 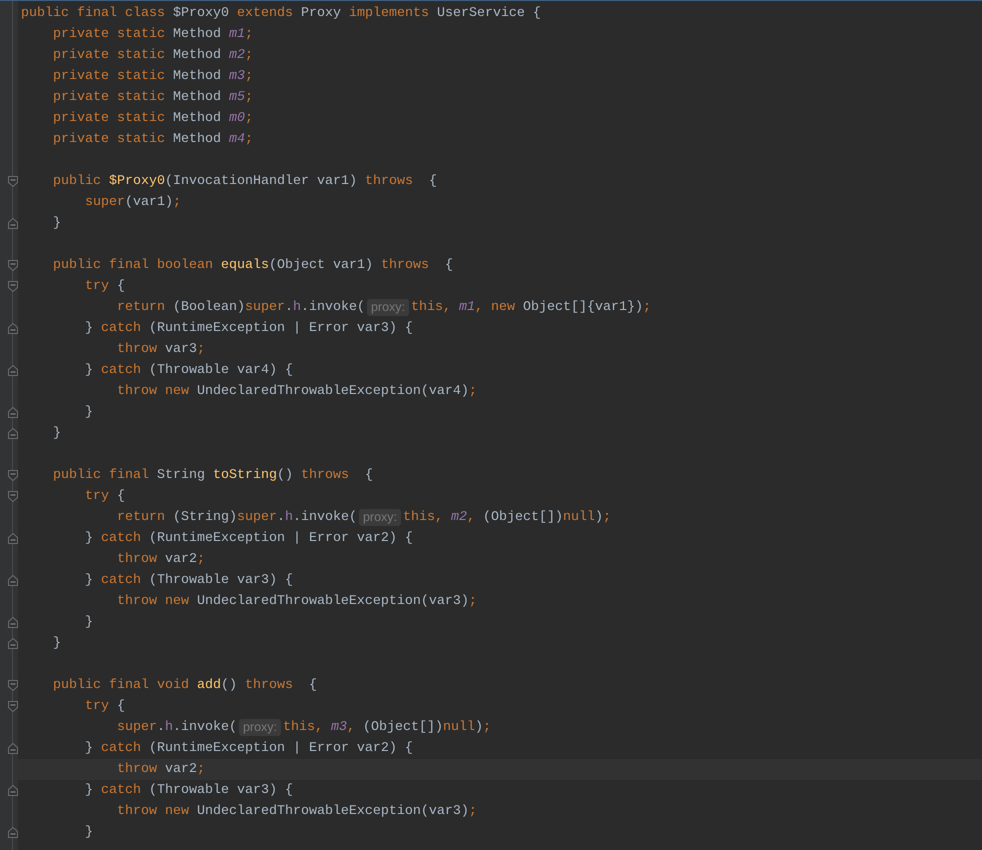 I want to click on code-text: (RuntimeException | Error var3) {, so click(x=280, y=329).